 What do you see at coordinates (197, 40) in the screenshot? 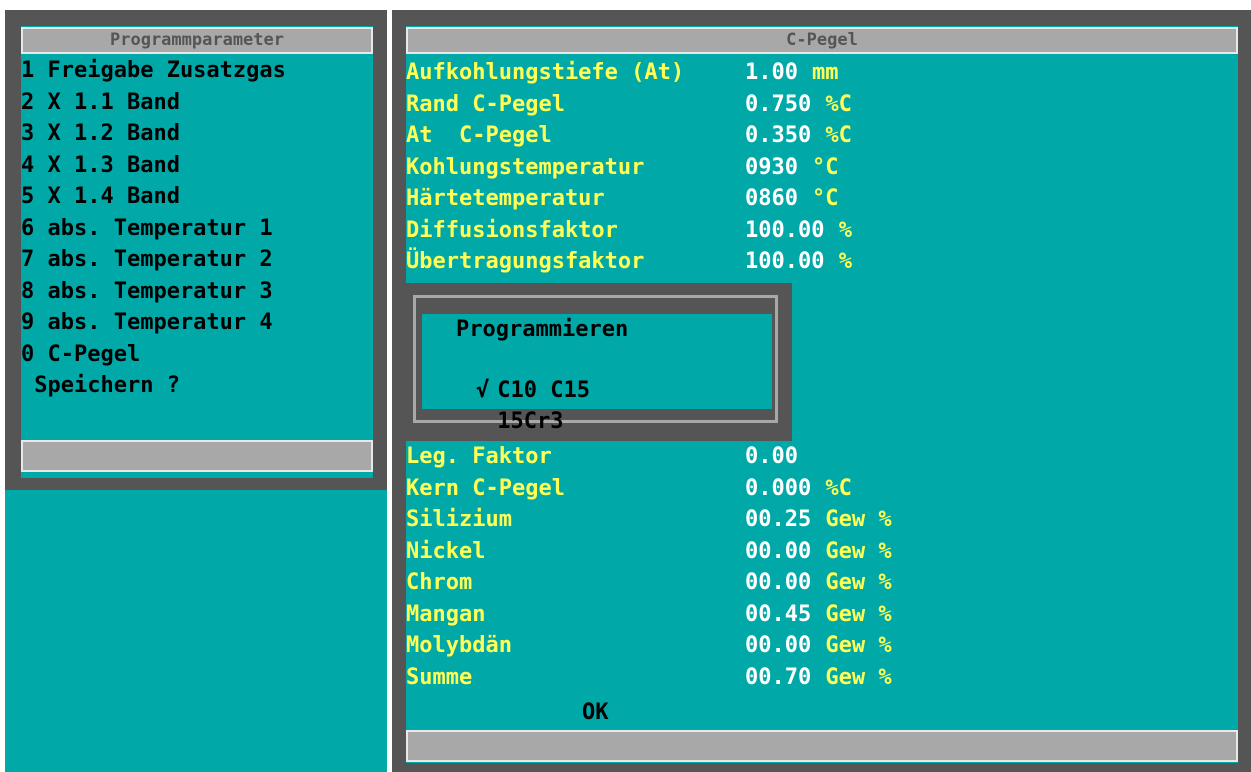
I see `left-panel-title: Programmparameter` at bounding box center [197, 40].